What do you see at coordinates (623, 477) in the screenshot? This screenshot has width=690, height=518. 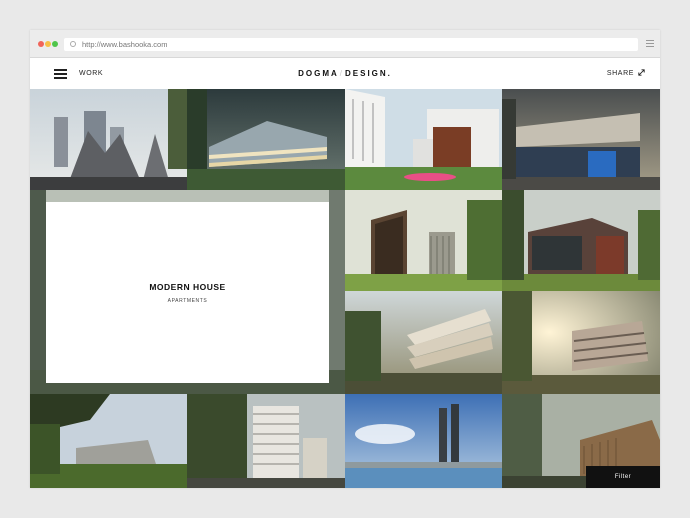 I see `filter-button: Filter` at bounding box center [623, 477].